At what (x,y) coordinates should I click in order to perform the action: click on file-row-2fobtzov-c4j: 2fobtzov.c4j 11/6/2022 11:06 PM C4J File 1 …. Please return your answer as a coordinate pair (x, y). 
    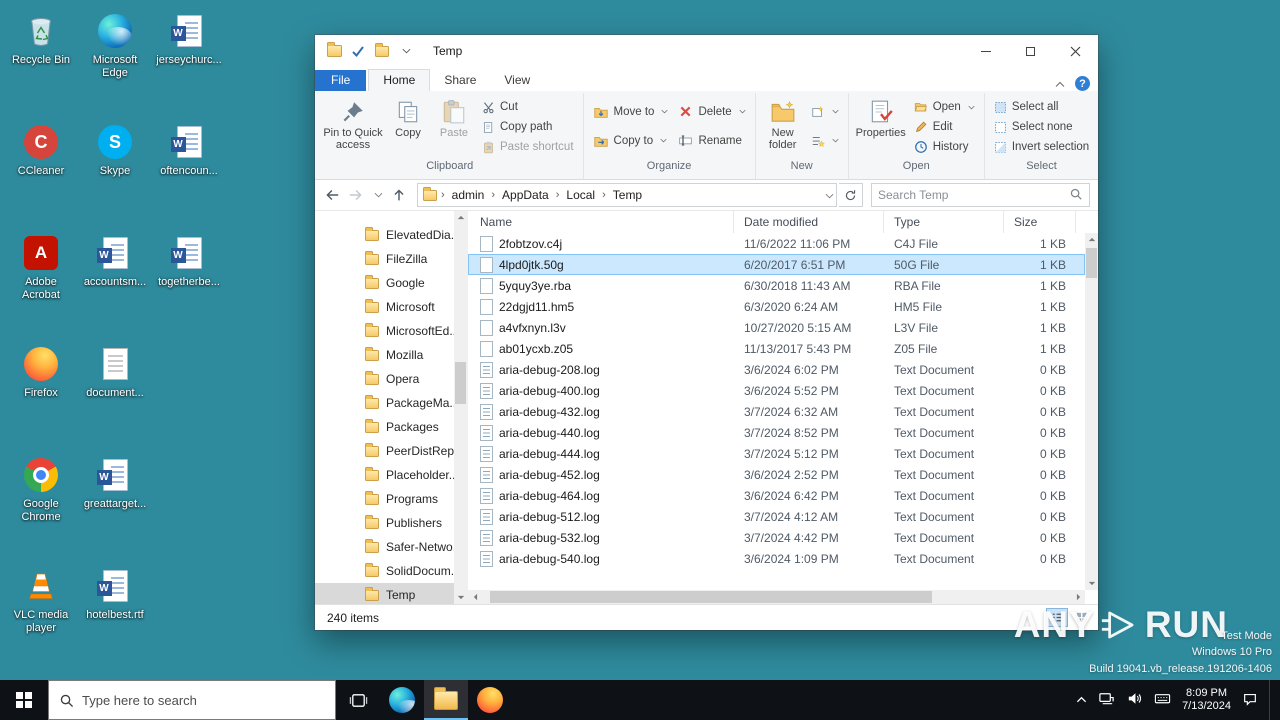
    Looking at the image, I should click on (776, 243).